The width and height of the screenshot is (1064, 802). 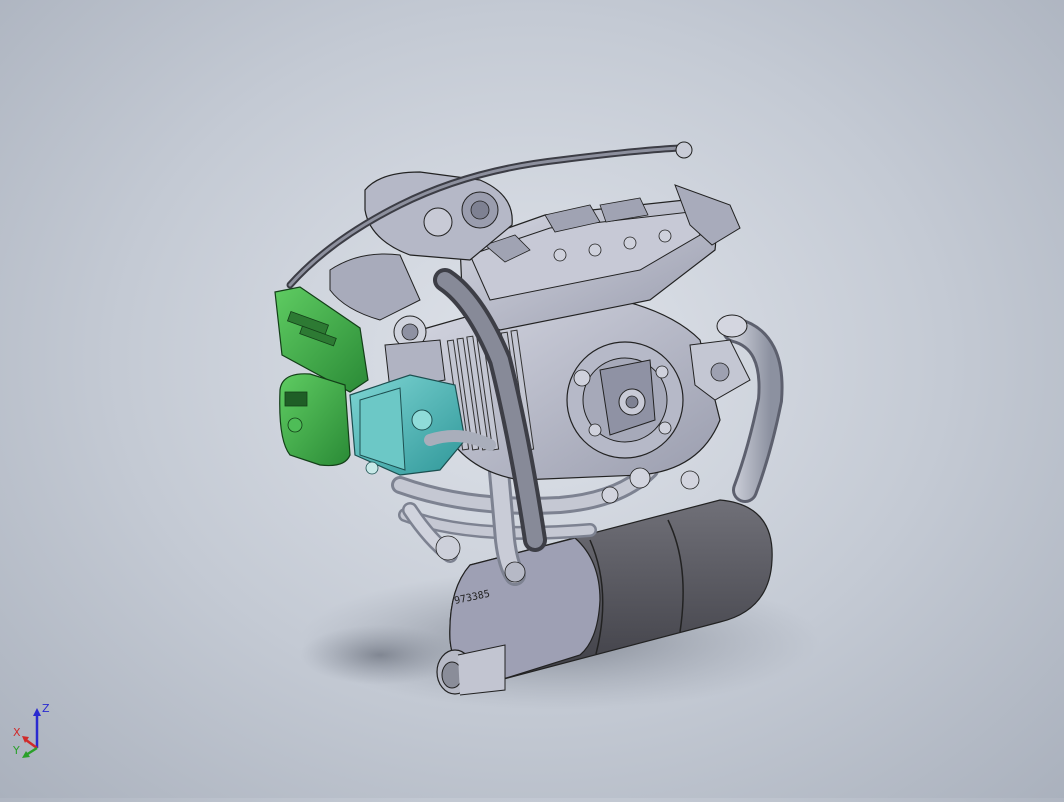 I want to click on z-axis-label: Z, so click(x=46, y=708).